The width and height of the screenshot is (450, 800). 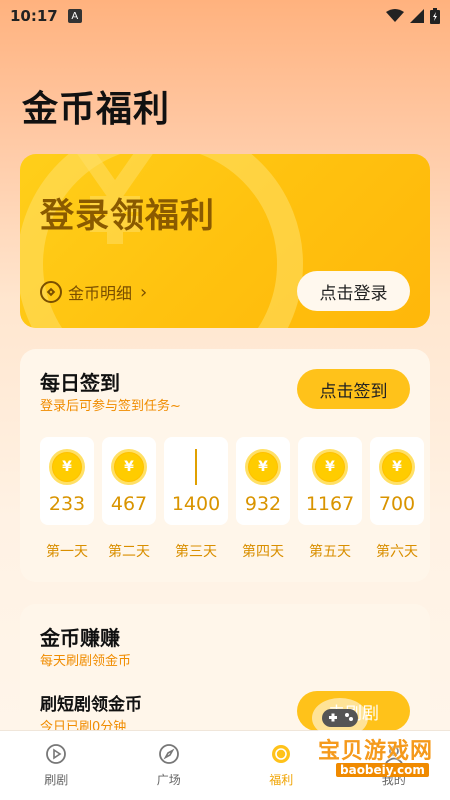 I want to click on day-label: 第一天, so click(x=67, y=552).